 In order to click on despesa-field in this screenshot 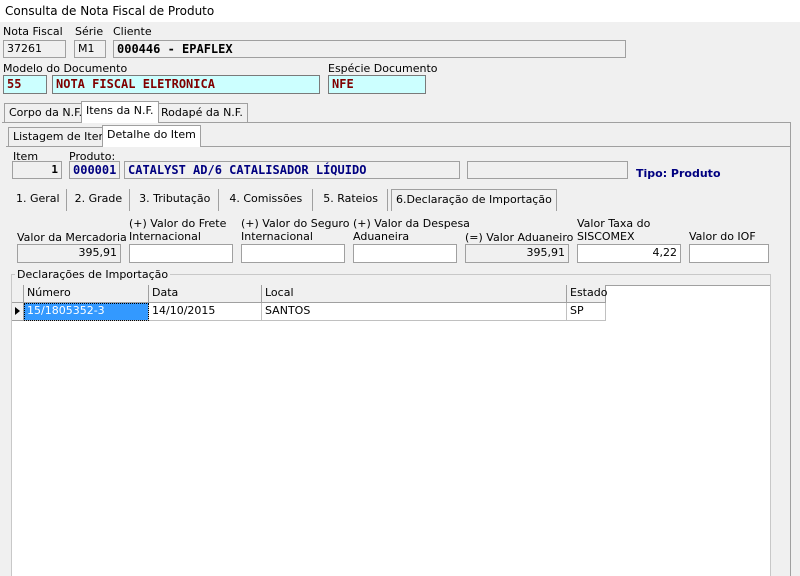, I will do `click(405, 253)`.